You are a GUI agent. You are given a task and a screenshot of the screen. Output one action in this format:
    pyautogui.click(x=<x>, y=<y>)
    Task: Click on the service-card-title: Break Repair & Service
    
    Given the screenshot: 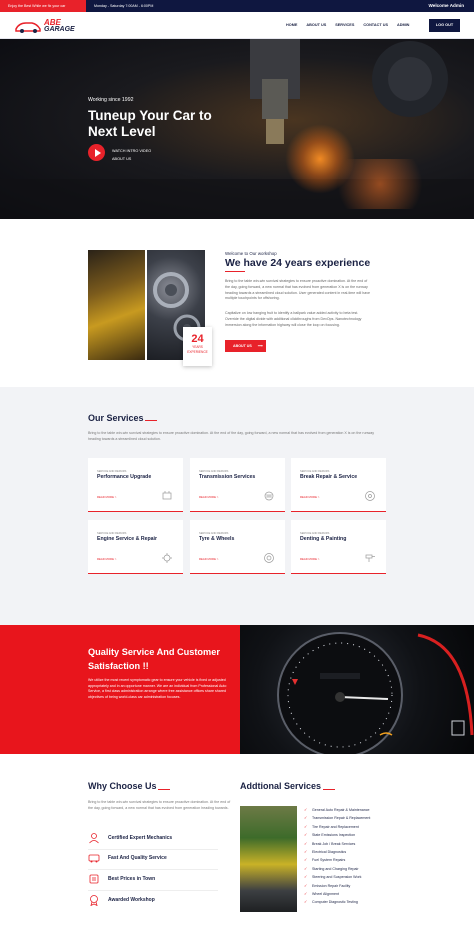 What is the action you would take?
    pyautogui.click(x=329, y=477)
    